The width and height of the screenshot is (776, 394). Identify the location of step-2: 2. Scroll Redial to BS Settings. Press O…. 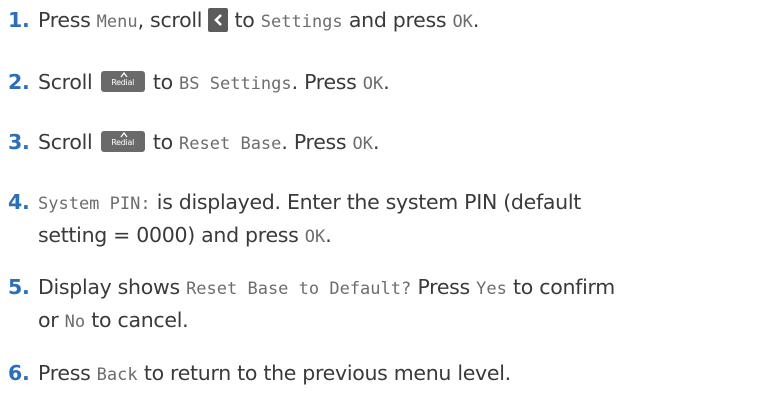
(390, 83).